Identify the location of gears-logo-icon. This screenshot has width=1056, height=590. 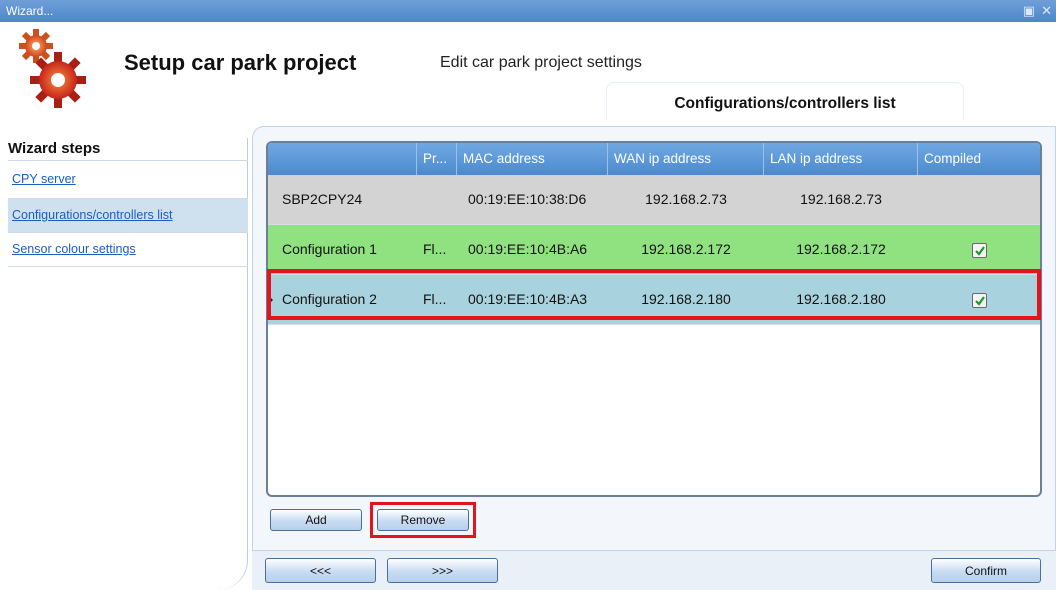
(53, 72).